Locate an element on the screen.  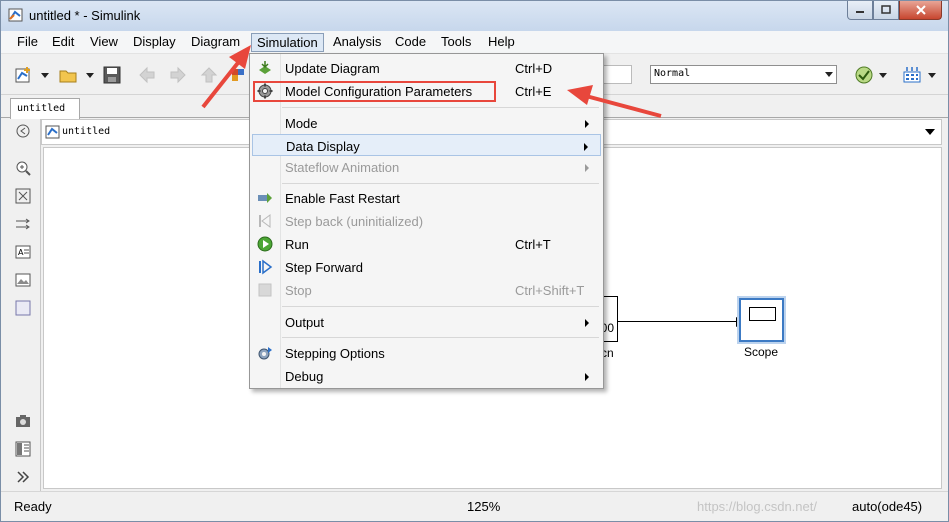
output-label: Output is located at coordinates (305, 322).